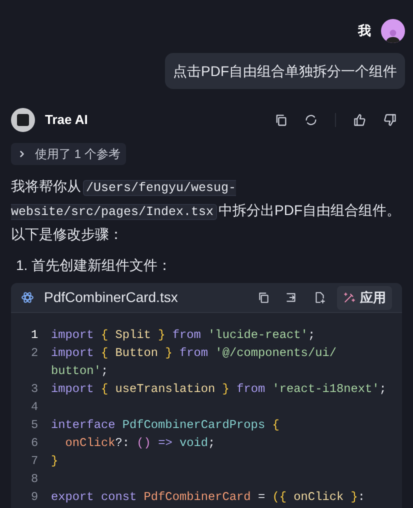 Image resolution: width=413 pixels, height=508 pixels. Describe the element at coordinates (349, 297) in the screenshot. I see `magic-wand-icon` at that location.